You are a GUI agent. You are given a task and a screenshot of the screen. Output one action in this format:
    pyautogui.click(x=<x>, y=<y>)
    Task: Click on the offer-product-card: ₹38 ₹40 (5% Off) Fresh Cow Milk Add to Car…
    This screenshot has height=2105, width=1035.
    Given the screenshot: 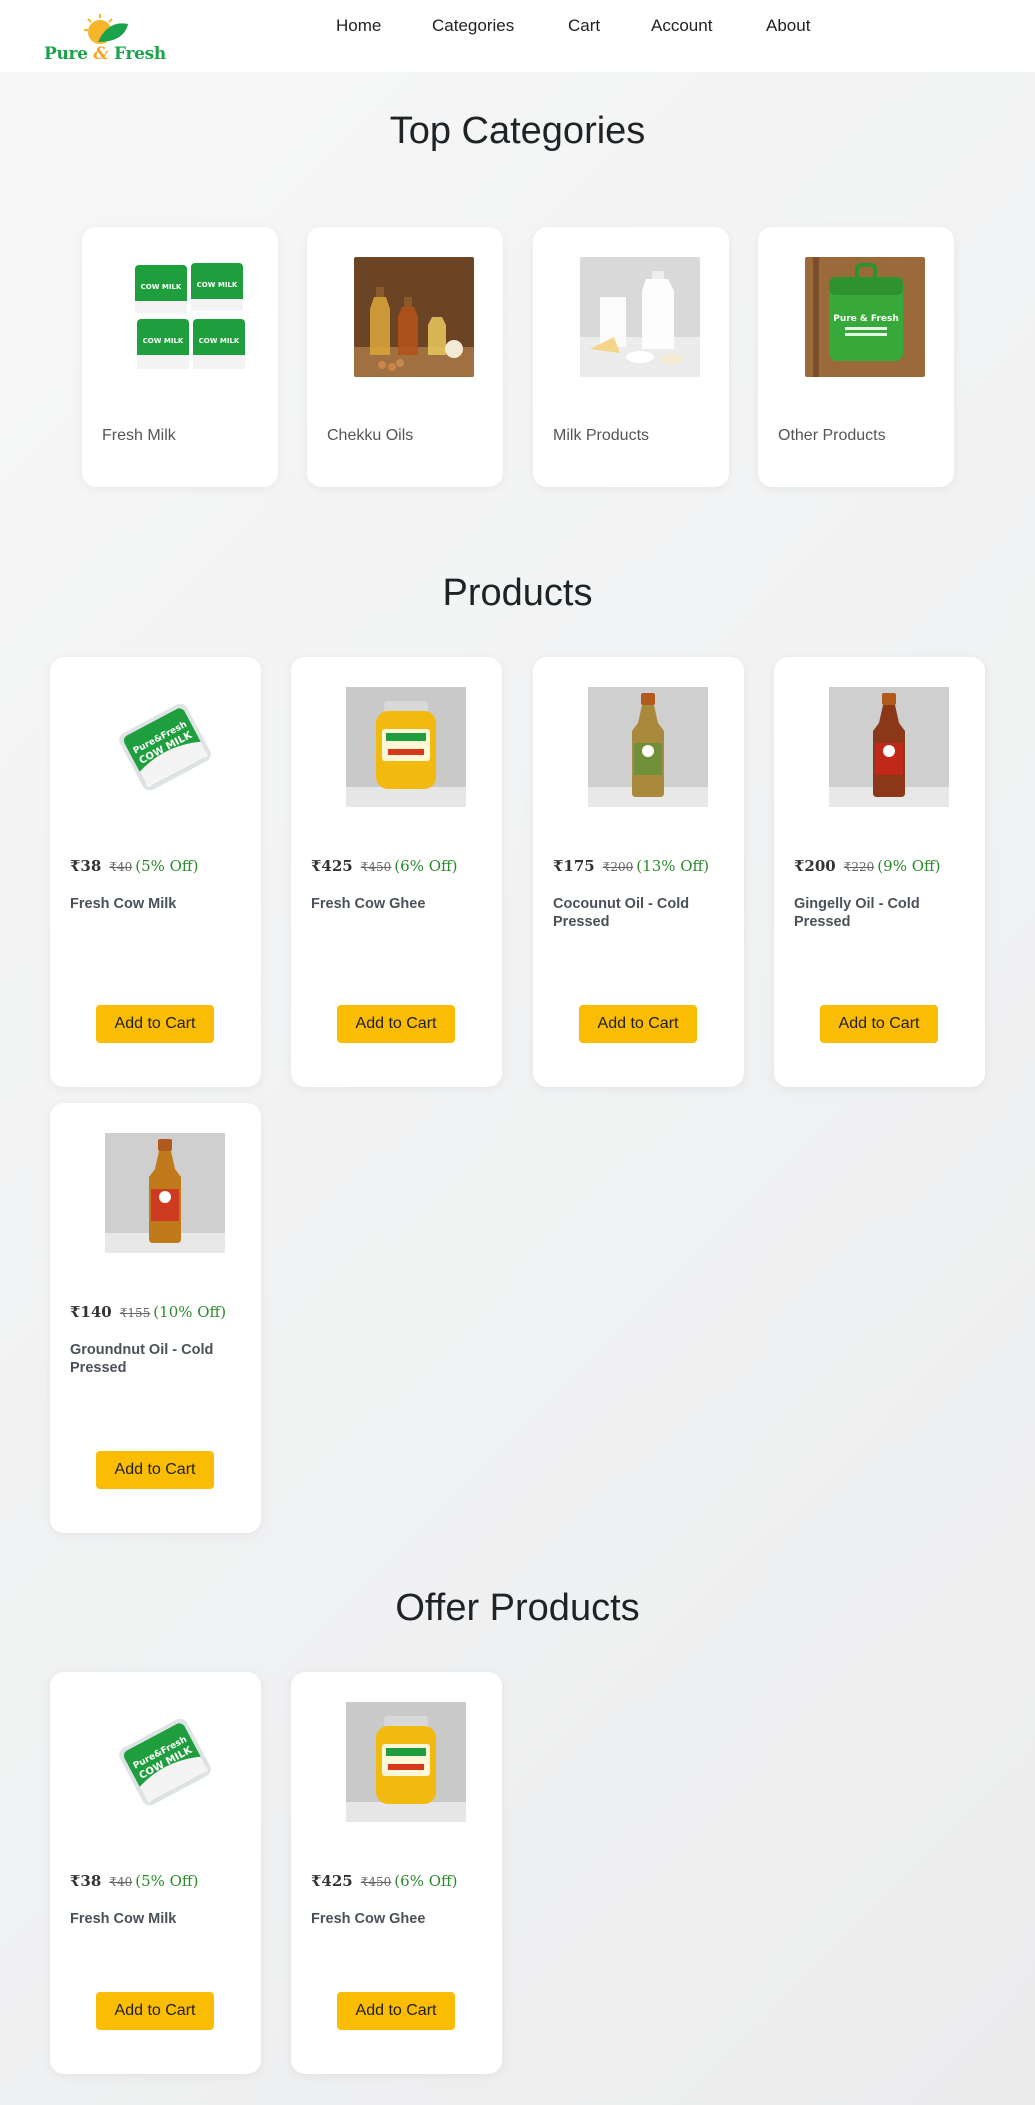 What is the action you would take?
    pyautogui.click(x=155, y=1873)
    